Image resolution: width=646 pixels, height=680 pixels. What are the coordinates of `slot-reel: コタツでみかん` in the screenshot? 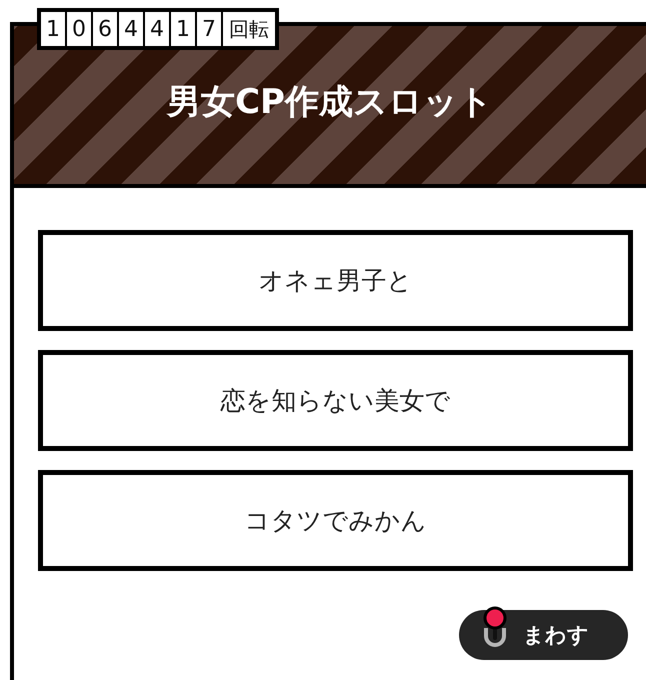 It's located at (335, 520).